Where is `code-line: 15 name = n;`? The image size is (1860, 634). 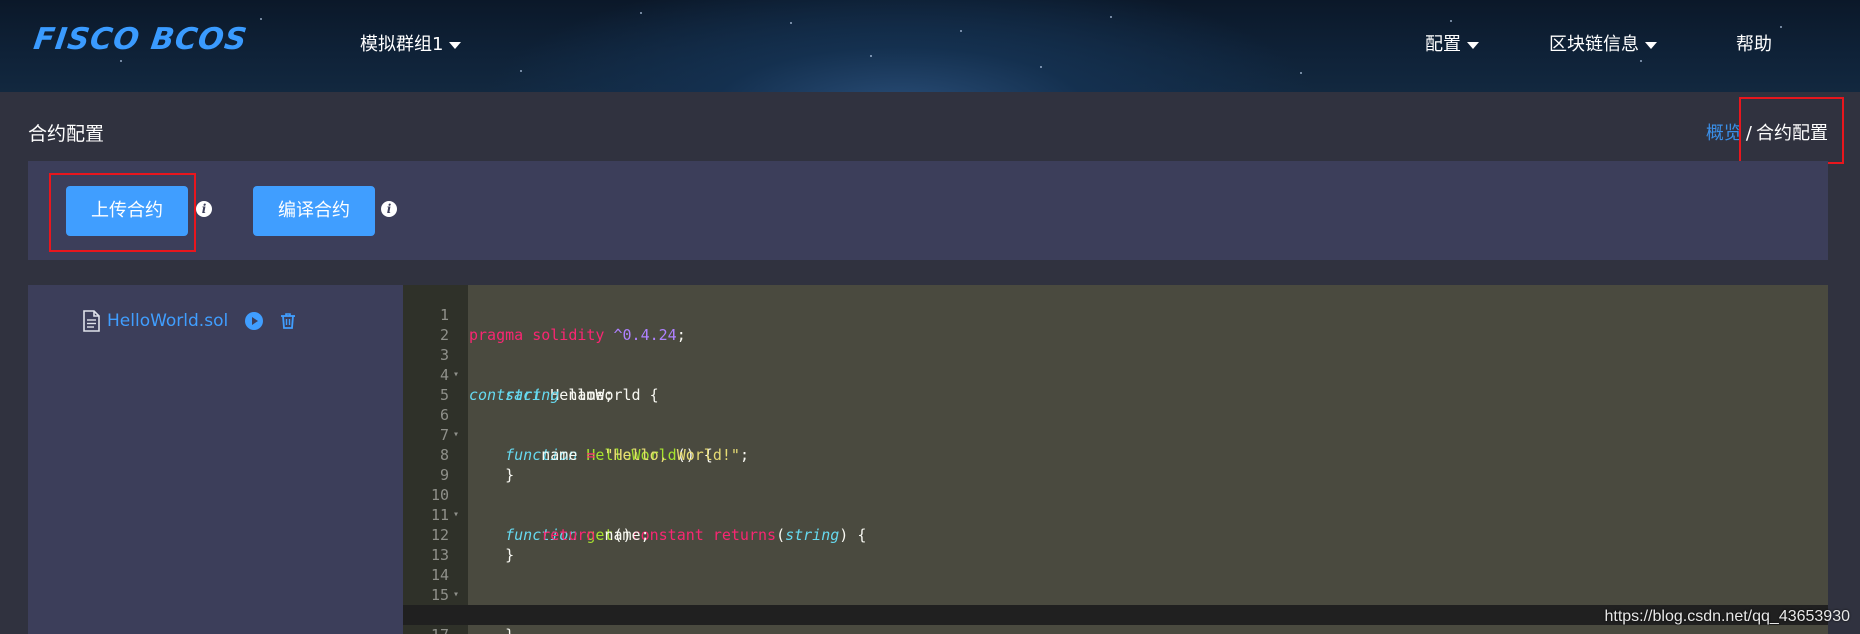 code-line: 15 name = n; is located at coordinates (1115, 594).